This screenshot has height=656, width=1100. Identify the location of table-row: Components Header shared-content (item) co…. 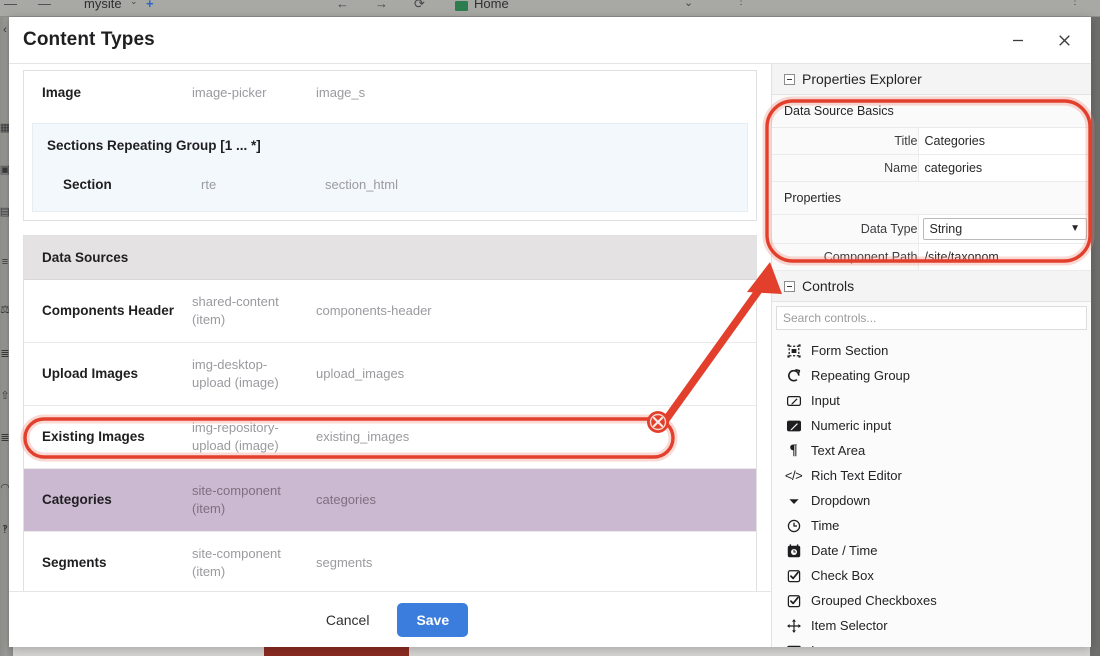
(390, 311).